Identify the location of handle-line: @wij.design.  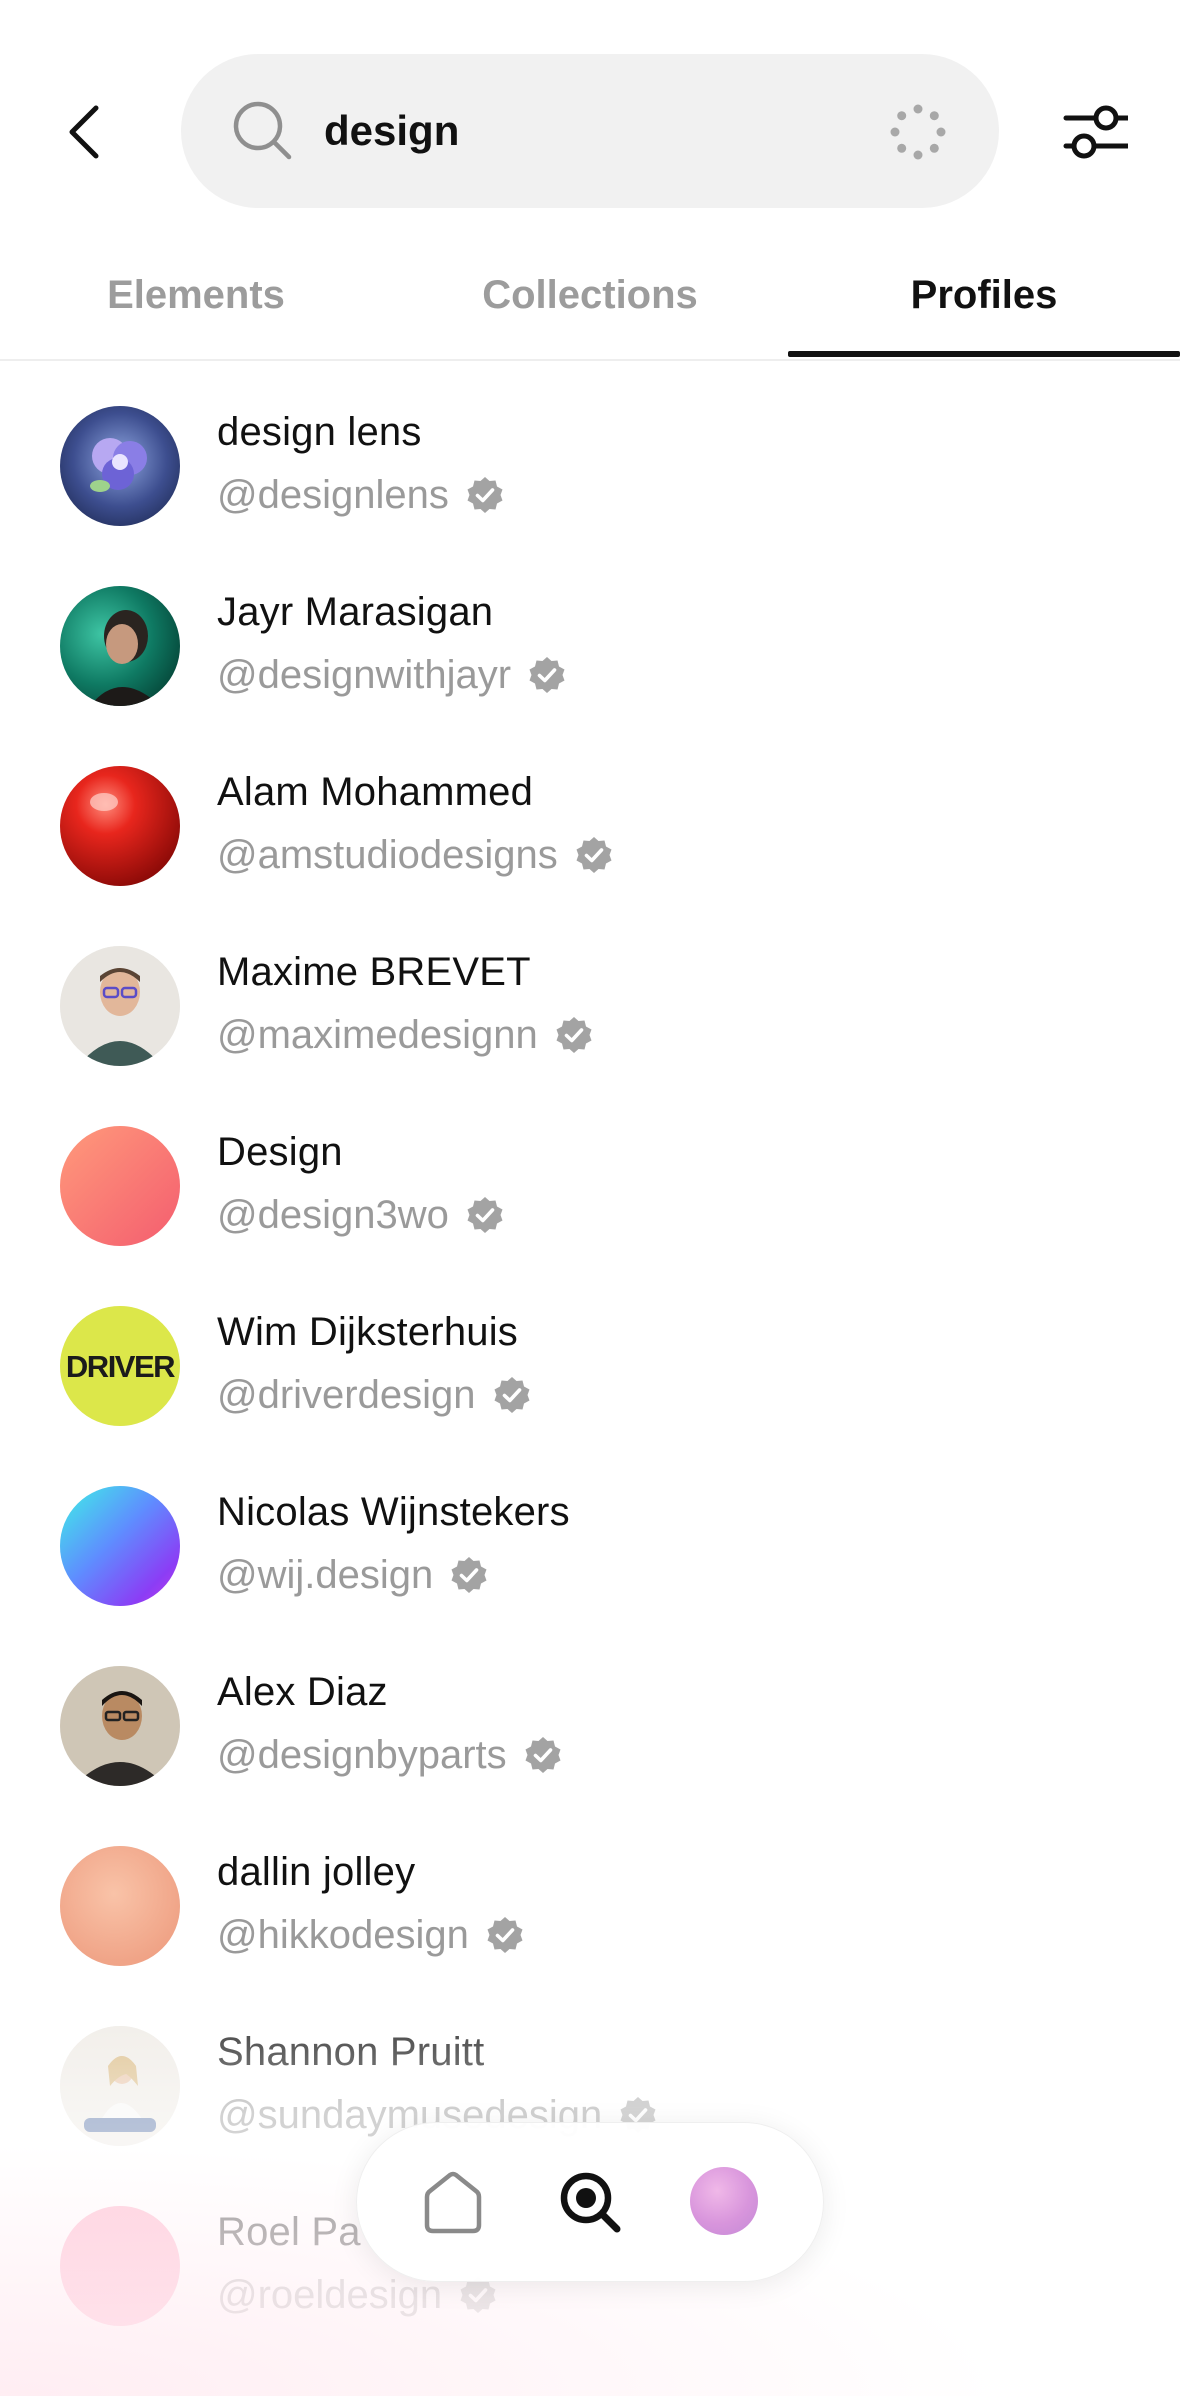
(353, 1575).